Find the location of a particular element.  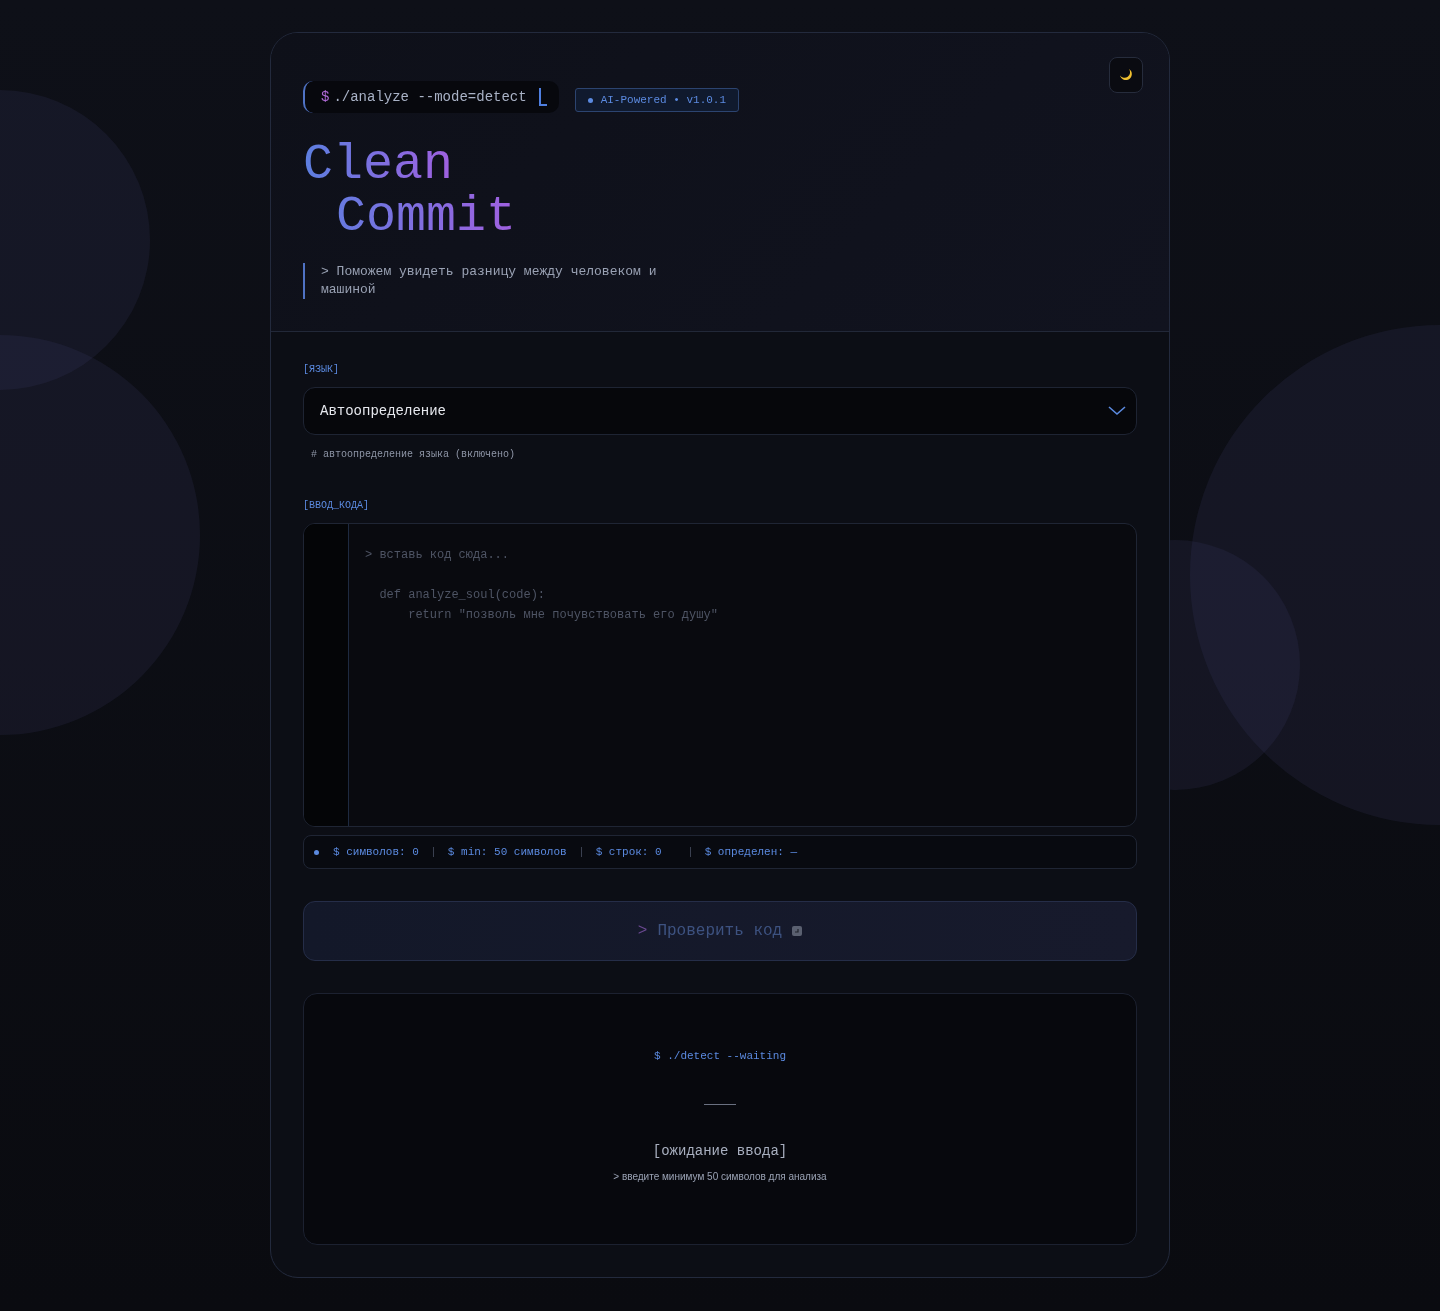

command-text: ./analyze --mode=detect is located at coordinates (430, 97).